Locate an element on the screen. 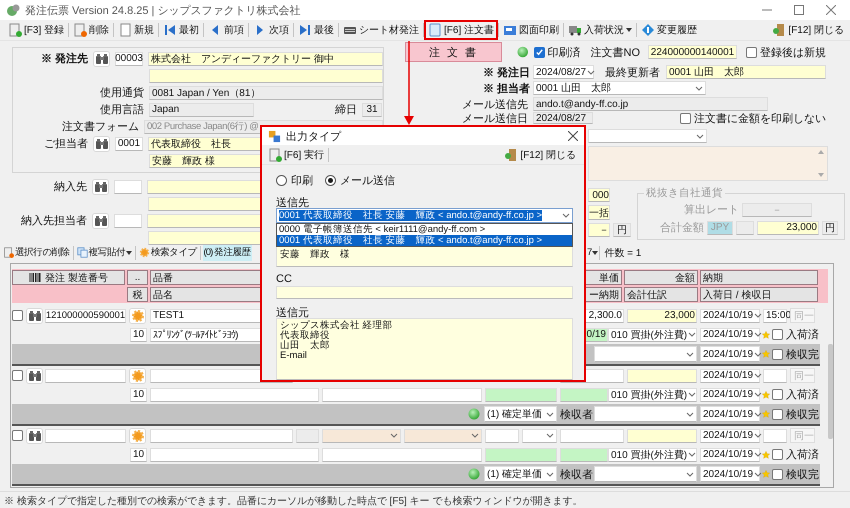 This screenshot has height=508, width=850. field-label: 送信先 is located at coordinates (293, 202).